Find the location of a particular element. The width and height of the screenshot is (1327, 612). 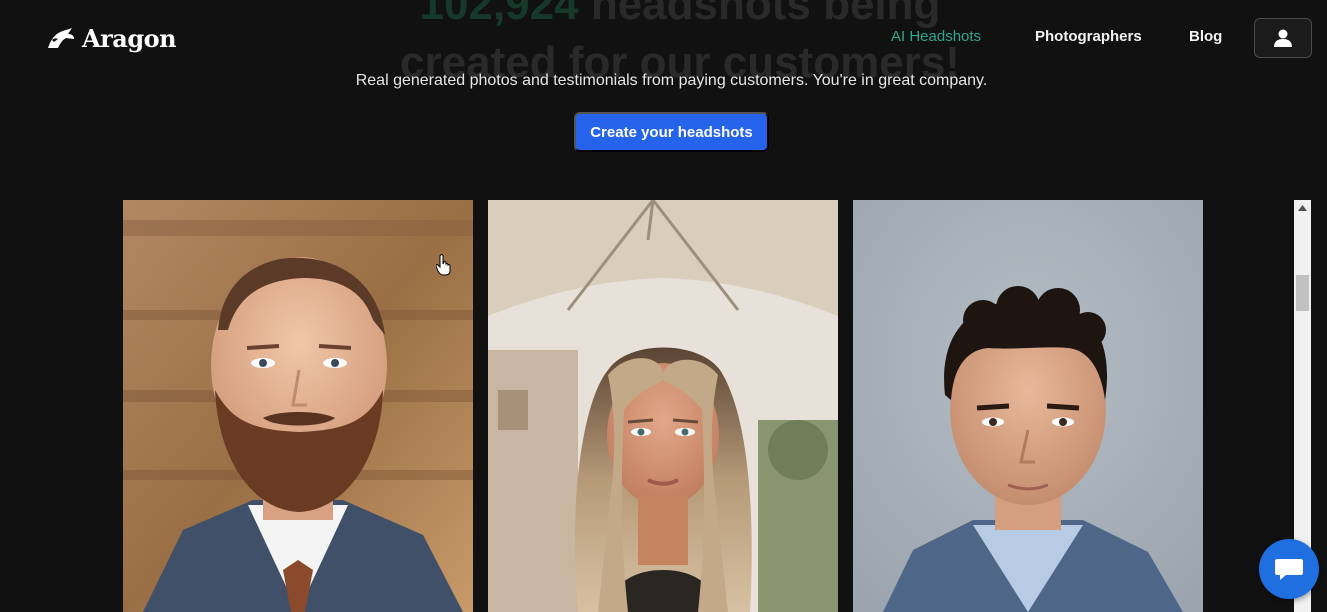

chat-button is located at coordinates (1289, 569).